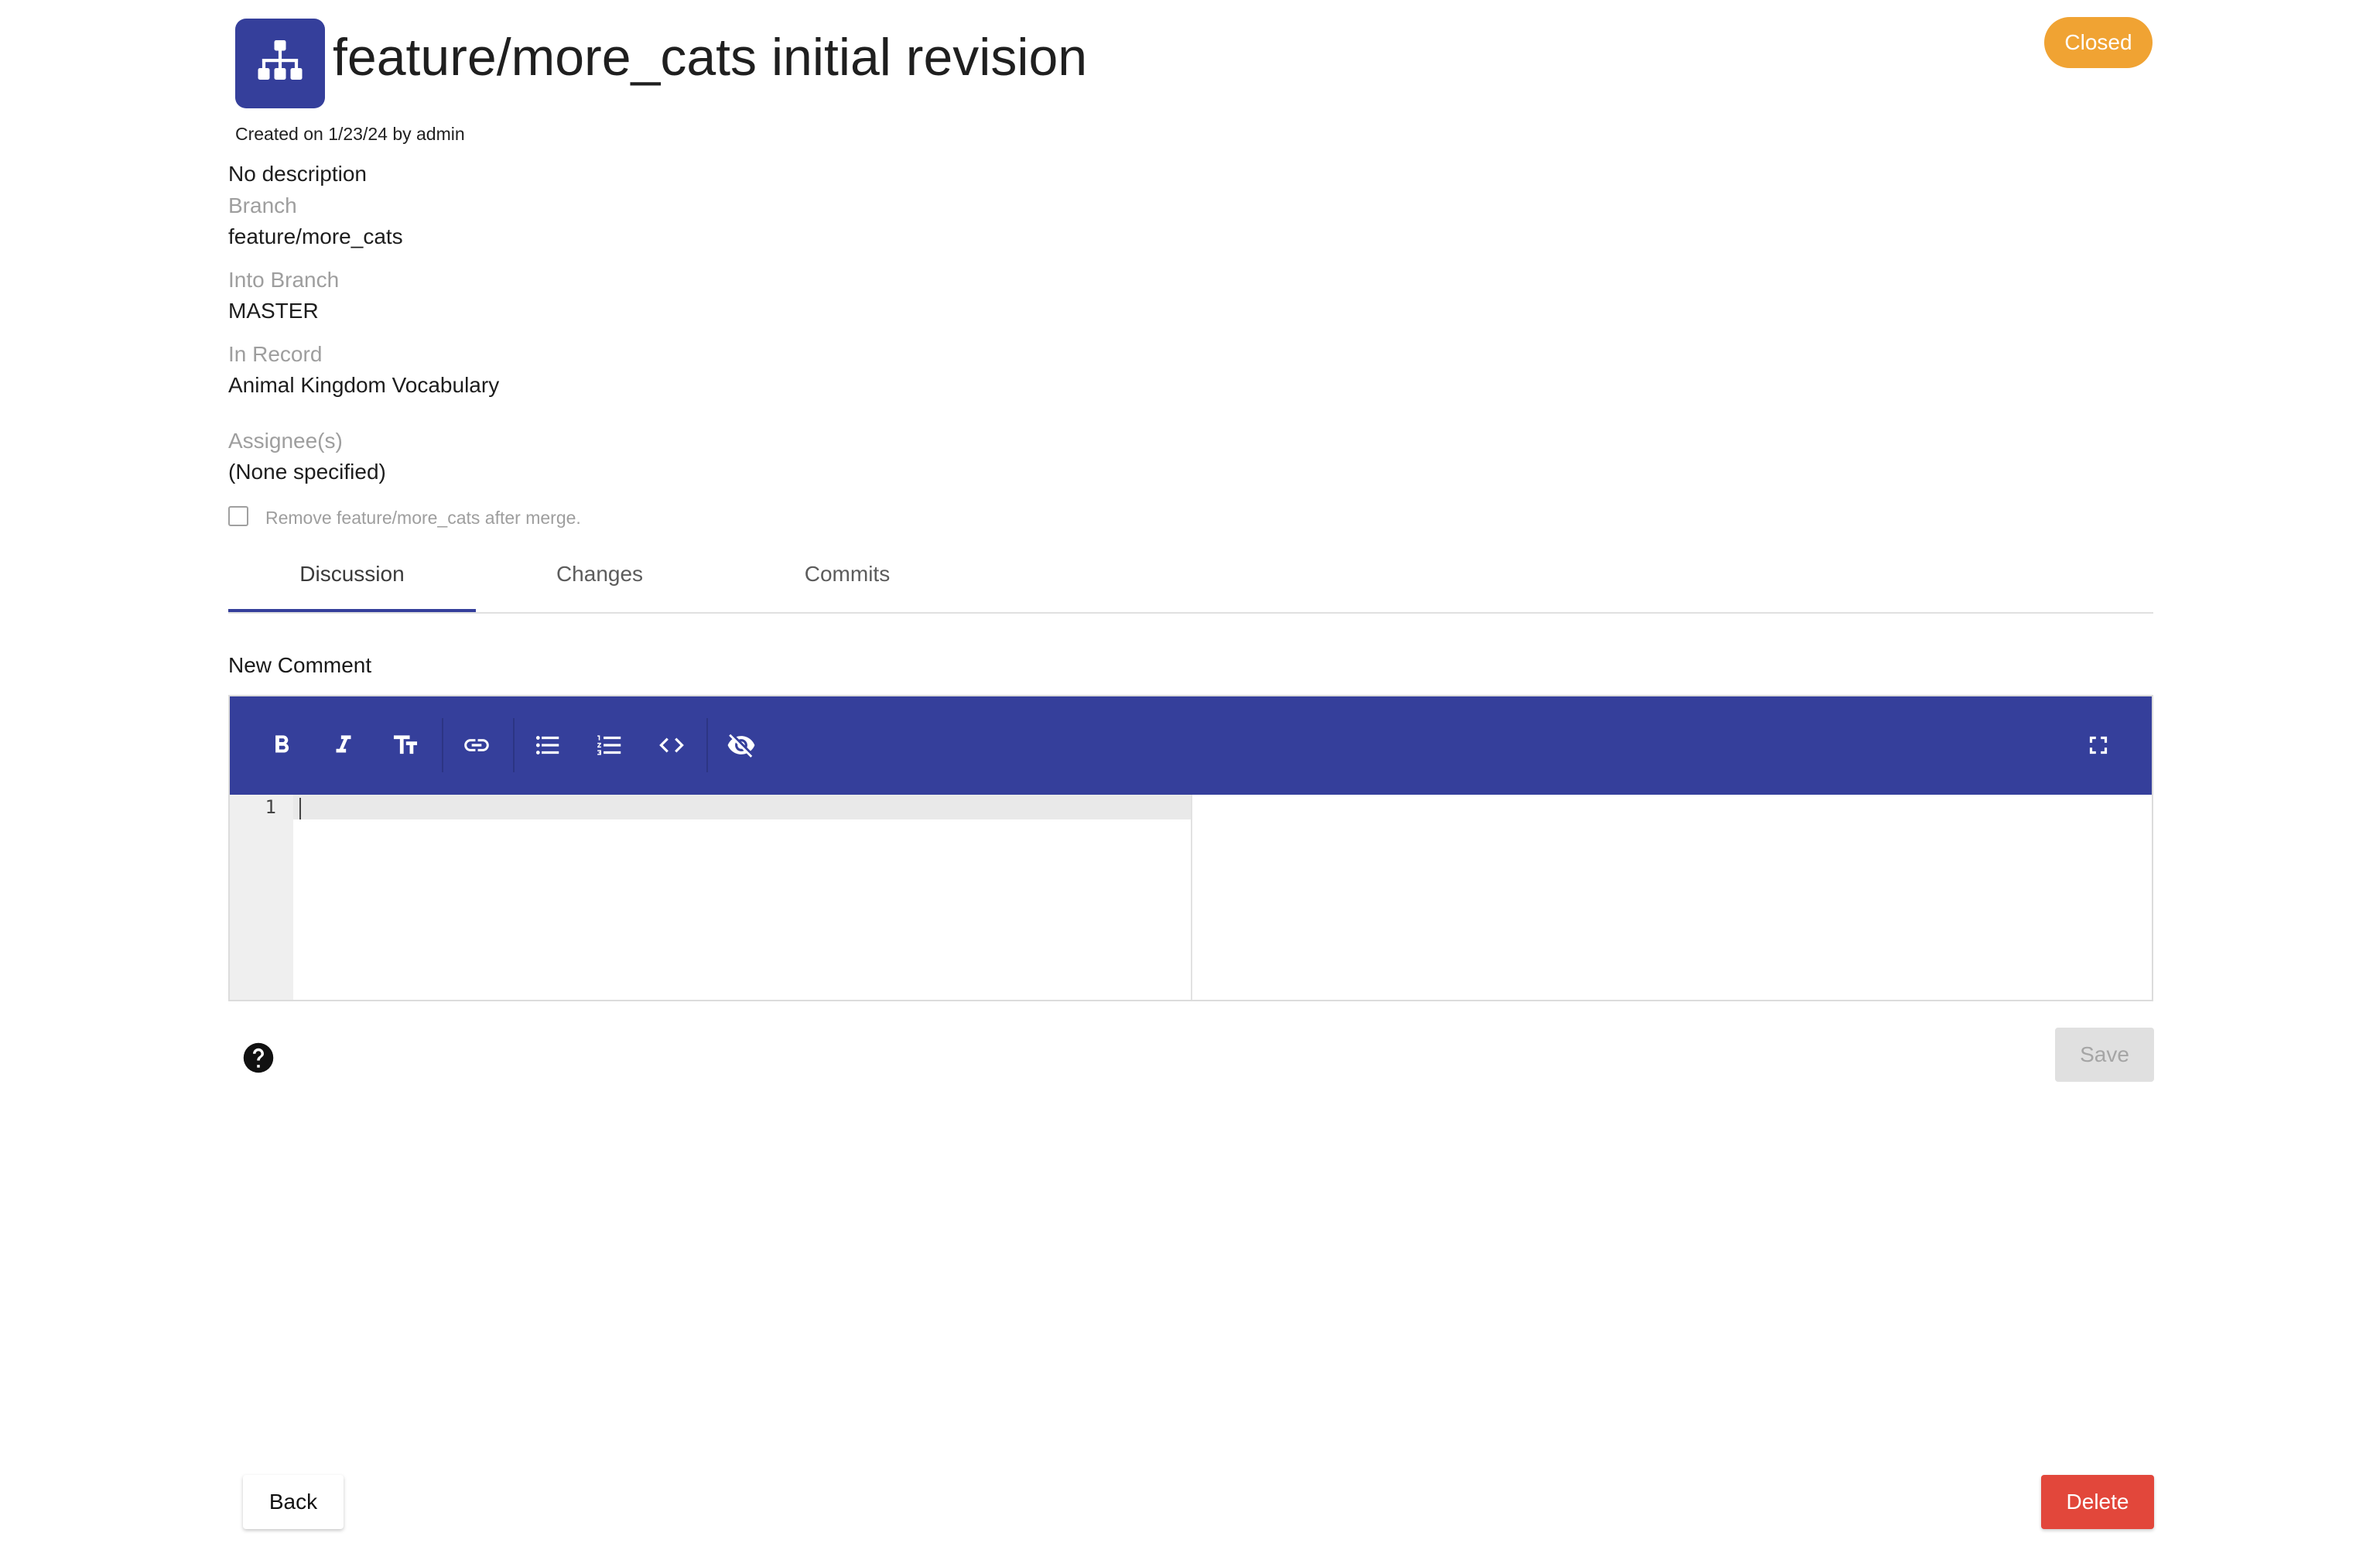  What do you see at coordinates (293, 1502) in the screenshot?
I see `back-button: Back` at bounding box center [293, 1502].